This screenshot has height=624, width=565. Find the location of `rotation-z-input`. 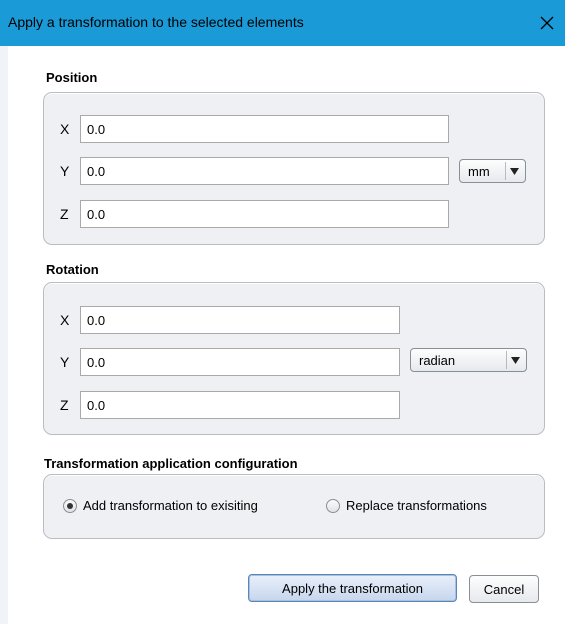

rotation-z-input is located at coordinates (240, 405).